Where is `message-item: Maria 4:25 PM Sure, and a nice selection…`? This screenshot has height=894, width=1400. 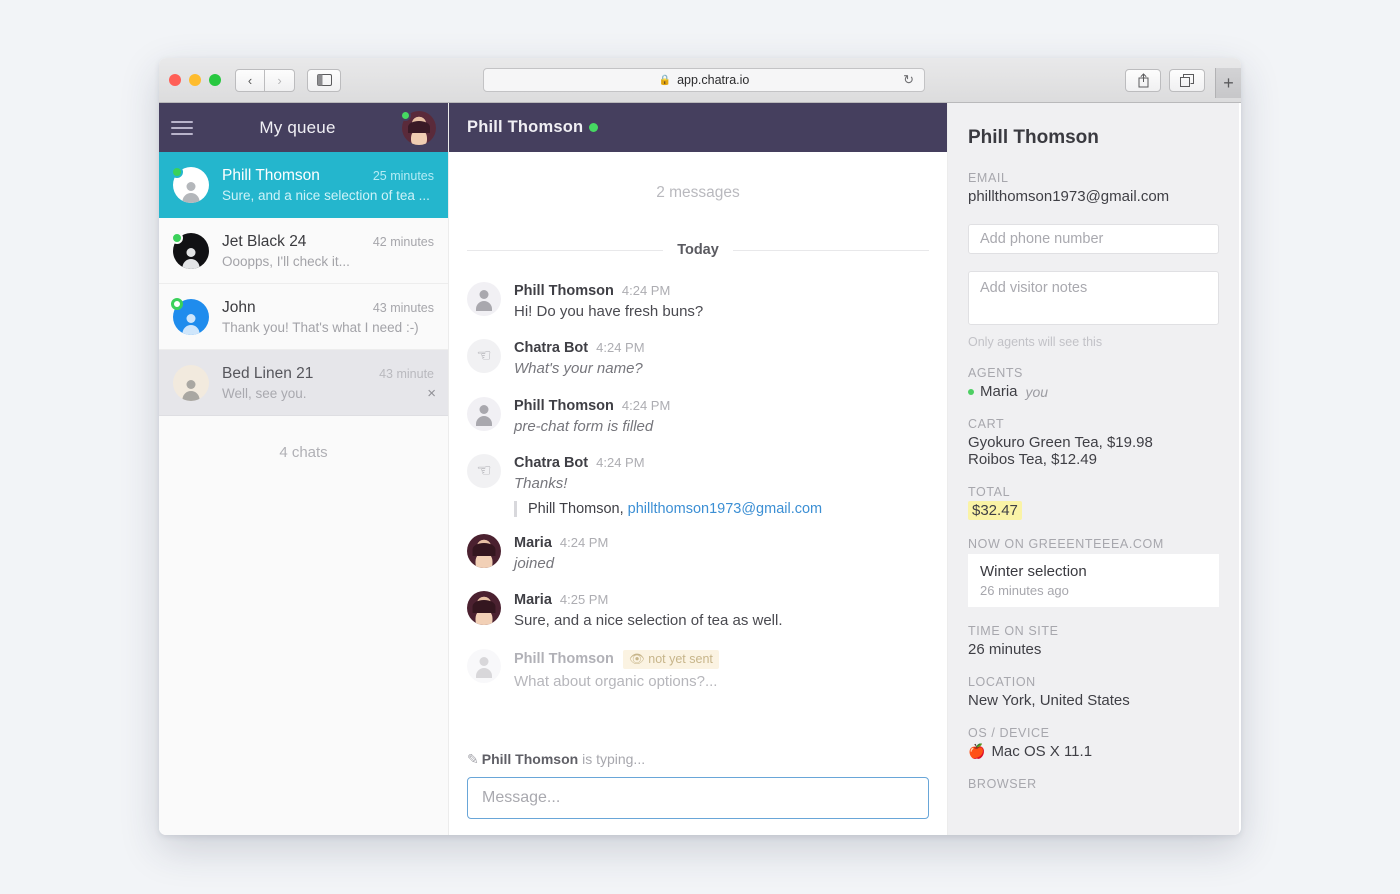 message-item: Maria 4:25 PM Sure, and a nice selection… is located at coordinates (698, 611).